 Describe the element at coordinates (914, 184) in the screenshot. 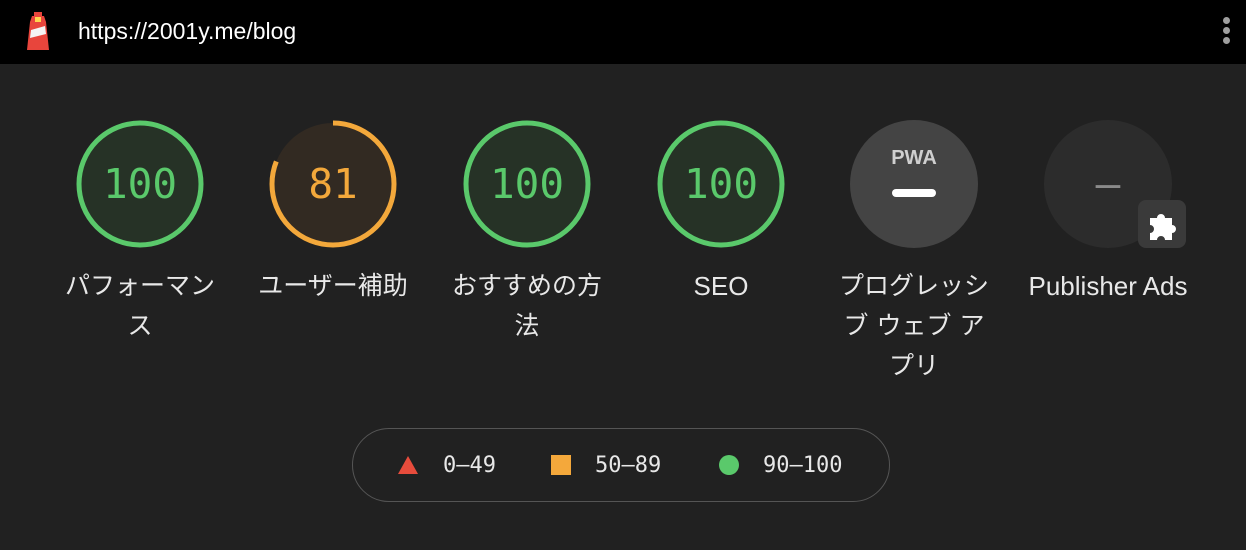

I see `pwa-badge-icon: PWA` at that location.